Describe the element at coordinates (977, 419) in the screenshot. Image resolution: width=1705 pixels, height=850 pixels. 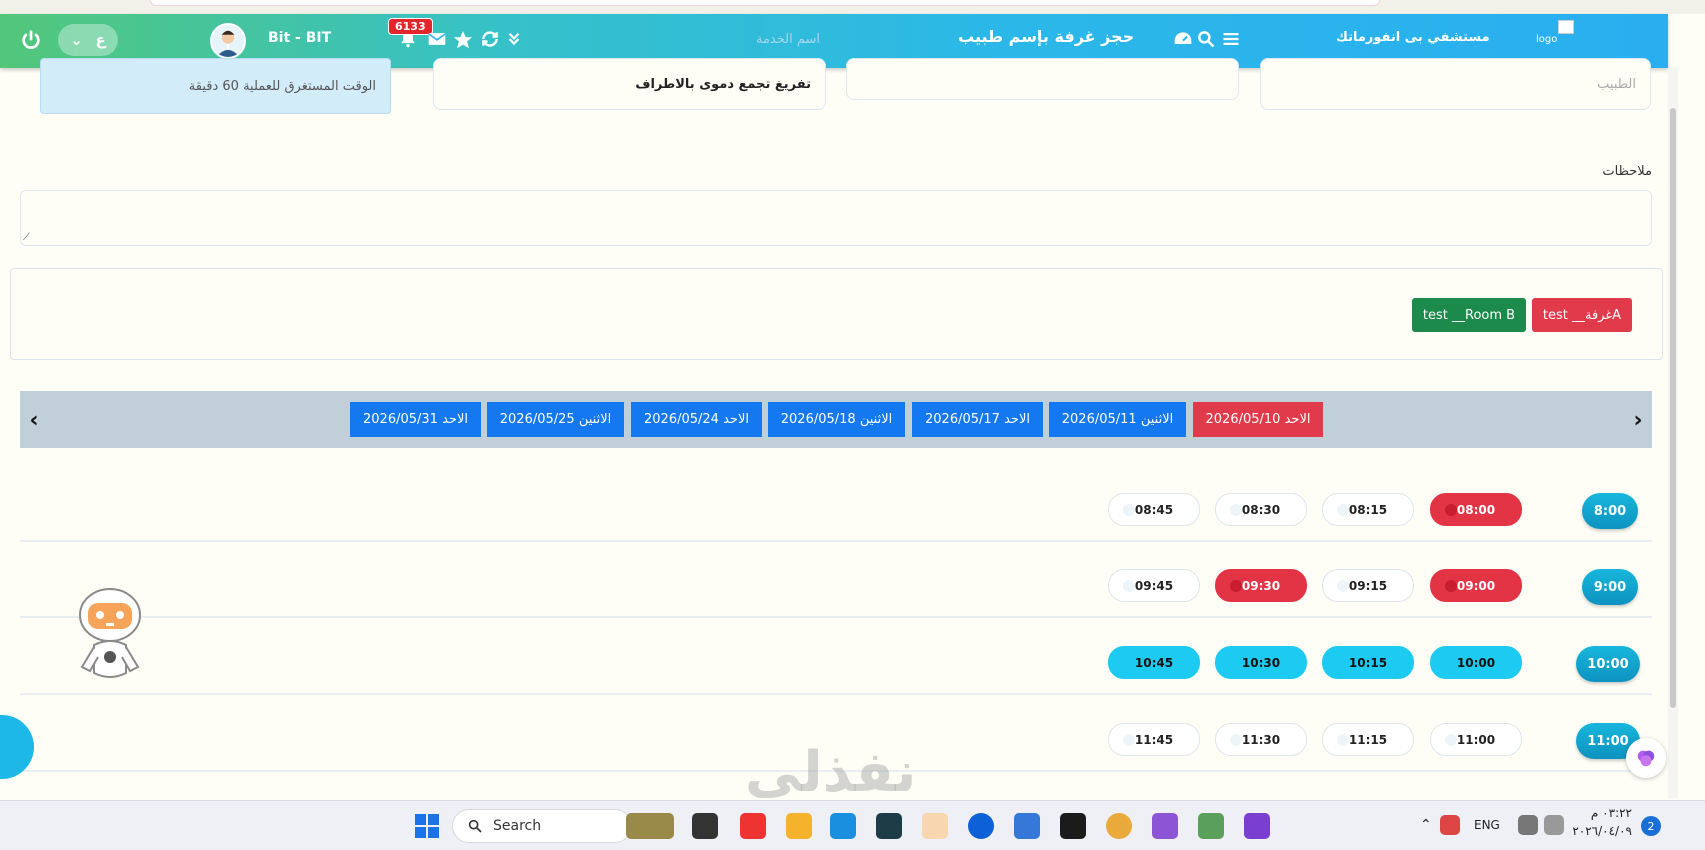
I see `date-button: الاحد 2026/05/17` at that location.